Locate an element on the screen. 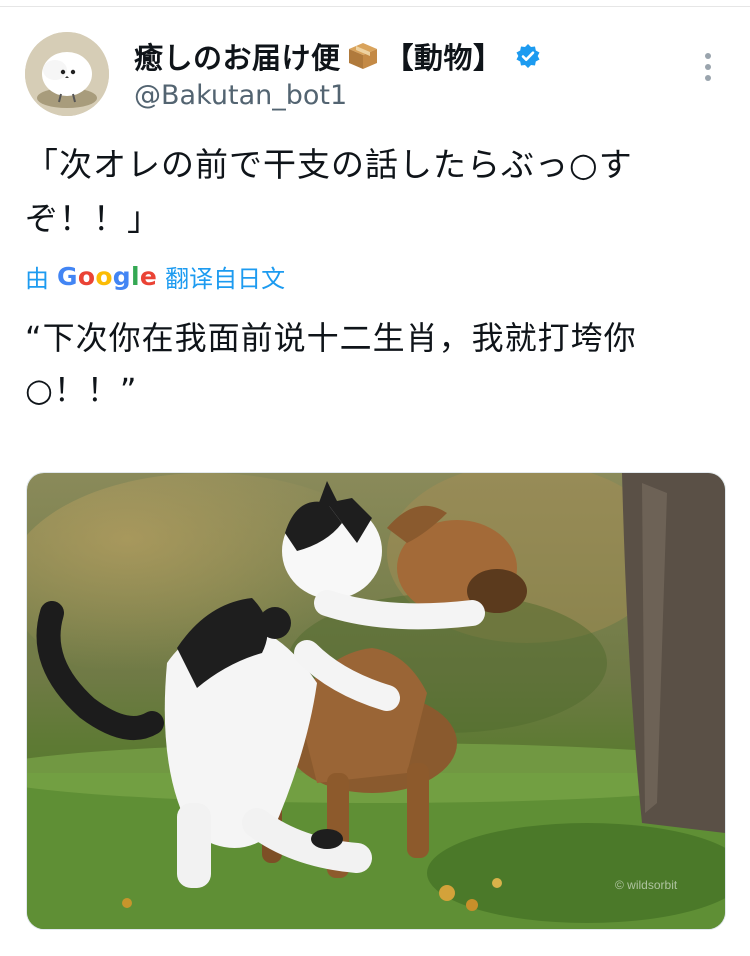 The height and width of the screenshot is (956, 750). tweet-text: 「次オレの前で干支の話したらぶっ○す ぞ！！」 is located at coordinates (375, 192).